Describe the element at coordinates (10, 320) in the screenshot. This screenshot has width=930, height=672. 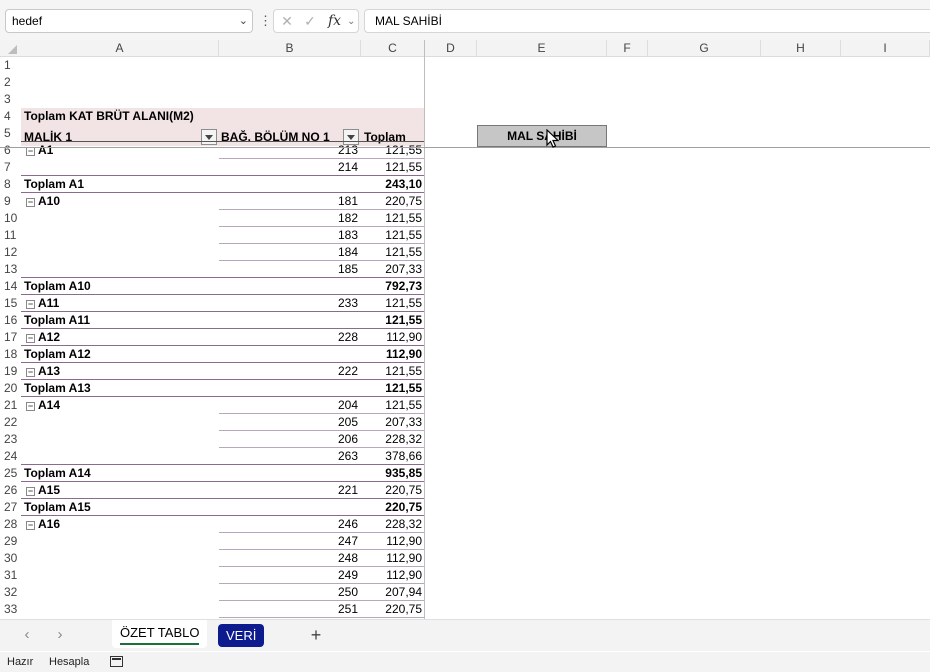
I see `row-header-16: 16` at that location.